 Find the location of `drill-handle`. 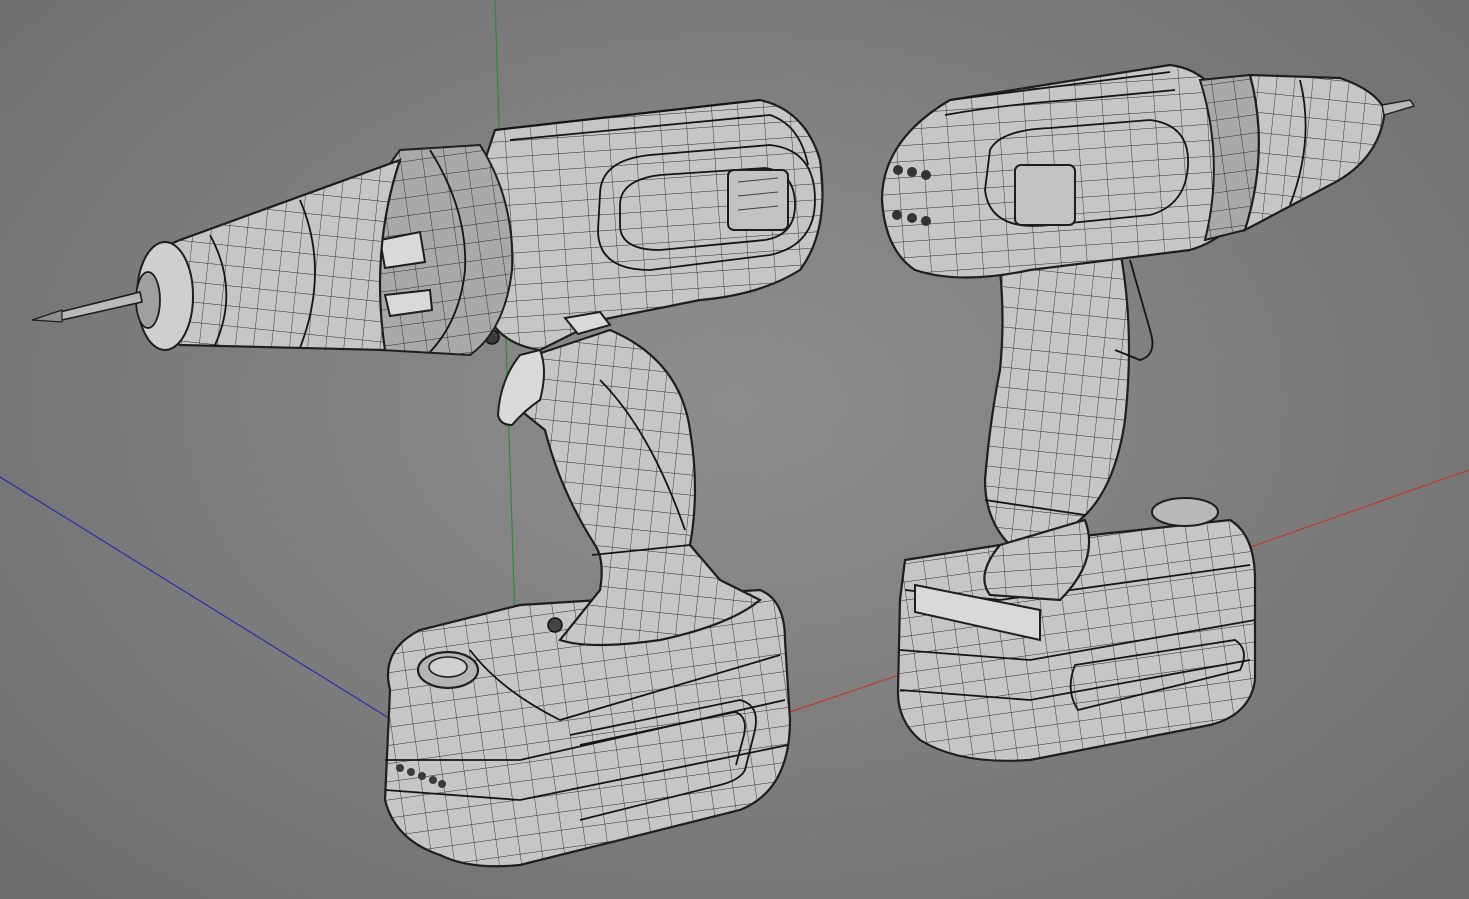

drill-handle is located at coordinates (629, 487).